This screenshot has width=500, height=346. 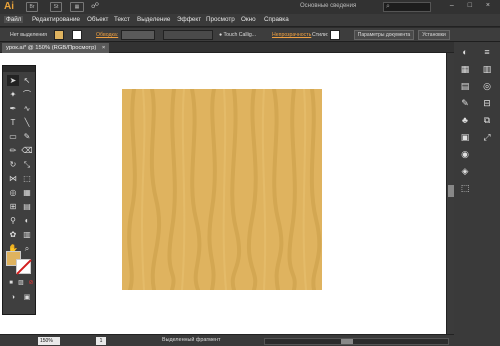 I want to click on stroke-color-swatch, so click(x=77, y=35).